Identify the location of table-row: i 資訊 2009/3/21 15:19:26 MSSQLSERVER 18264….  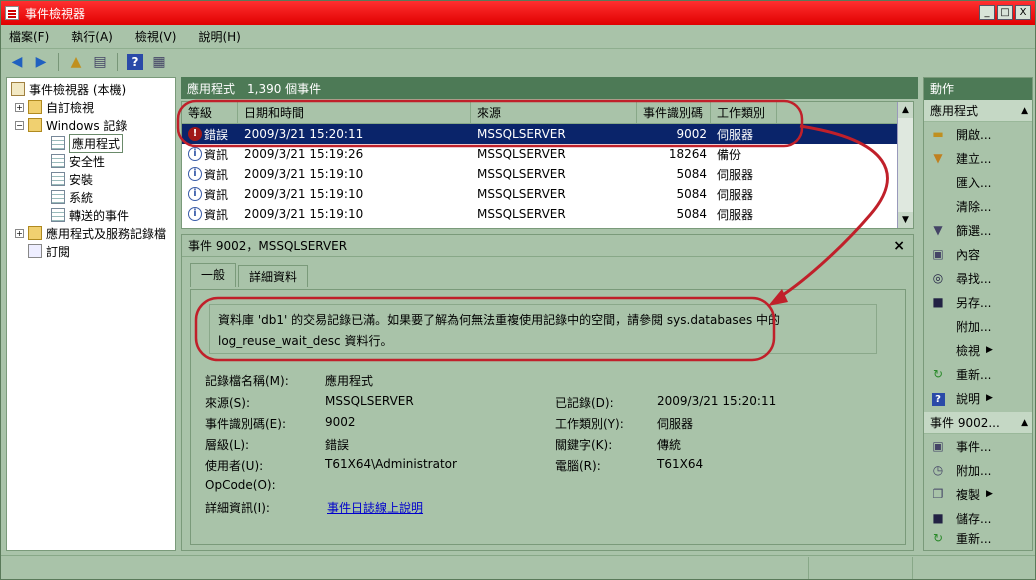
(547, 154).